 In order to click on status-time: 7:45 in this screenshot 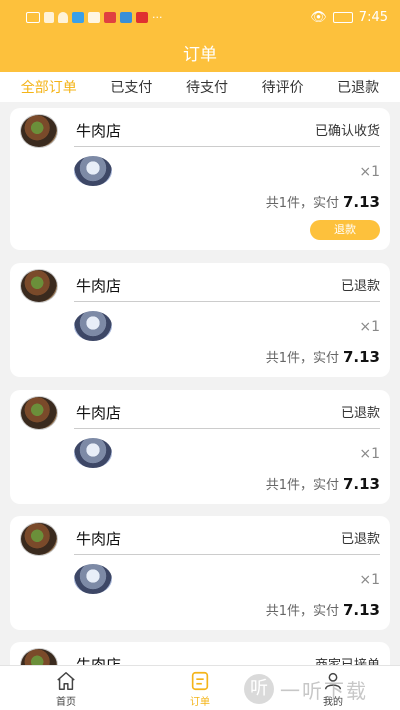, I will do `click(373, 17)`.